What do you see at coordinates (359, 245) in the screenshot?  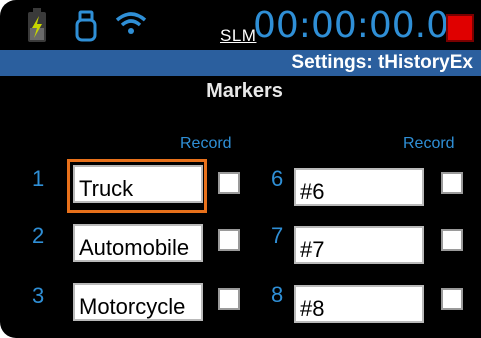 I see `marker-name-field: #7` at bounding box center [359, 245].